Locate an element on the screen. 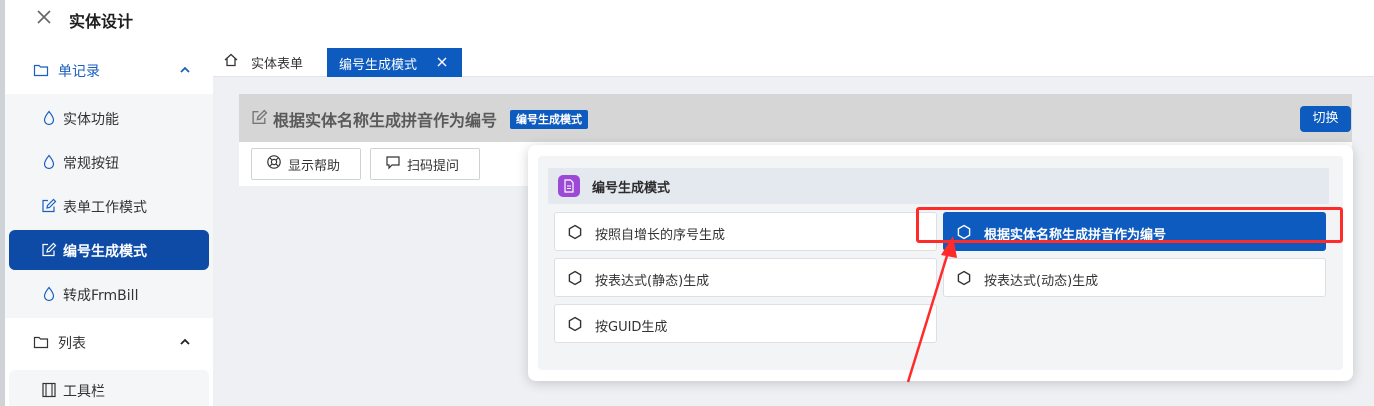  sidebar-group-label: 列表 is located at coordinates (72, 344).